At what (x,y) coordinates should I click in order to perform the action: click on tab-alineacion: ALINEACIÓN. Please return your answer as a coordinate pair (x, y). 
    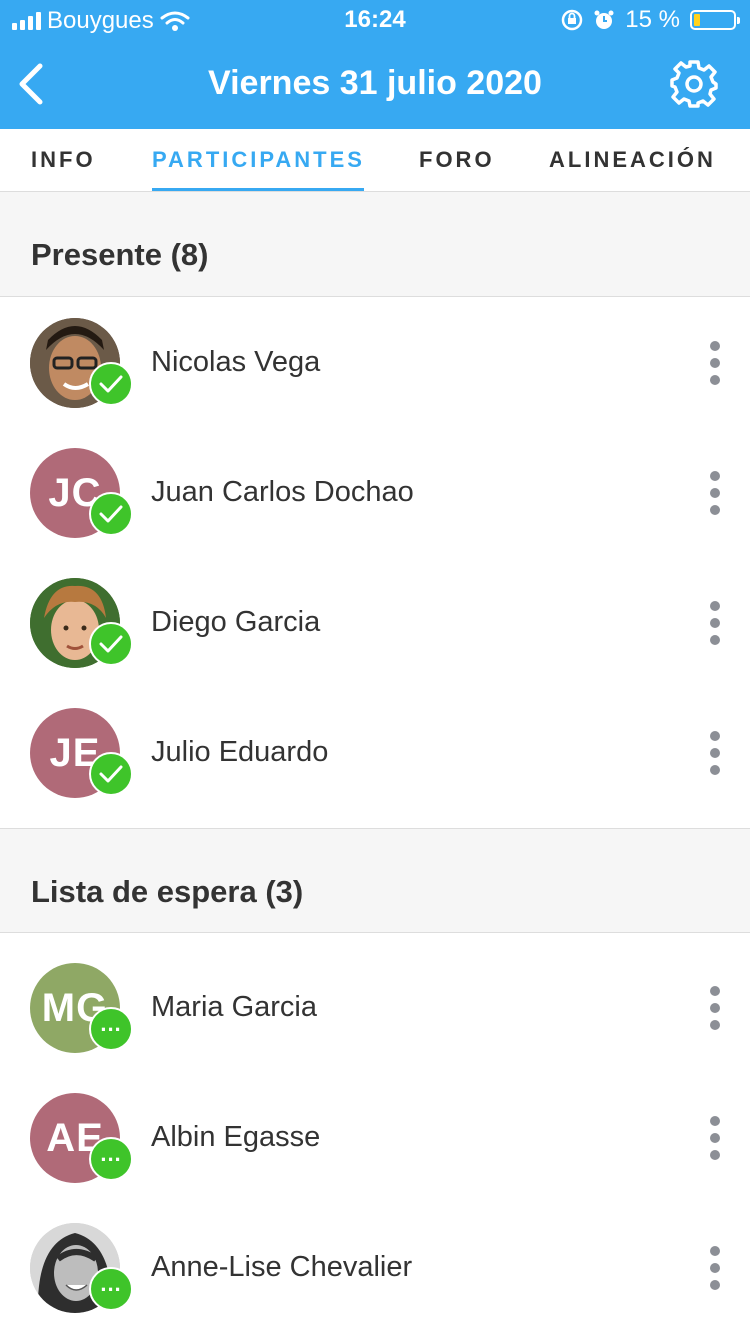
    Looking at the image, I should click on (632, 160).